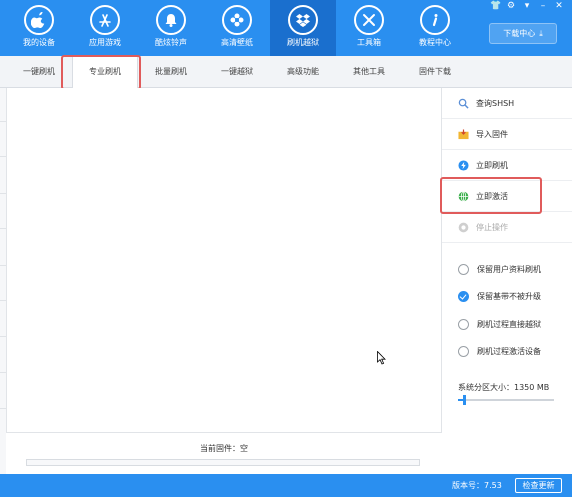 The height and width of the screenshot is (497, 572). What do you see at coordinates (105, 72) in the screenshot?
I see `tab-pro-flash: 专业刷机` at bounding box center [105, 72].